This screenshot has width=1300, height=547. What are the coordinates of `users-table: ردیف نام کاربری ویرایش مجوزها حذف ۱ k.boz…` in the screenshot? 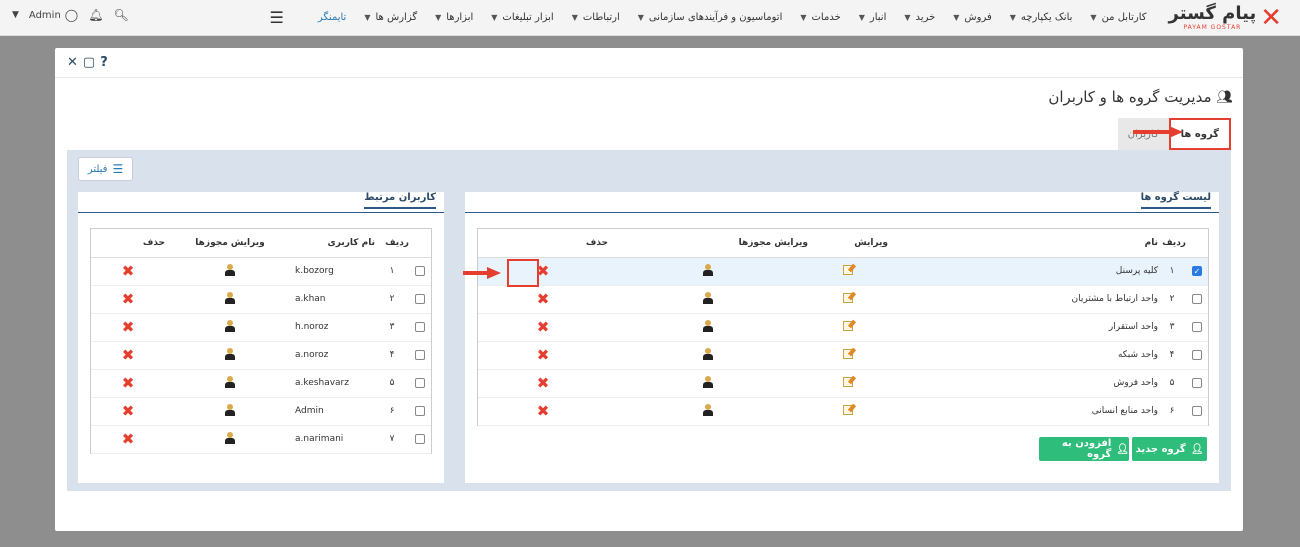 It's located at (261, 341).